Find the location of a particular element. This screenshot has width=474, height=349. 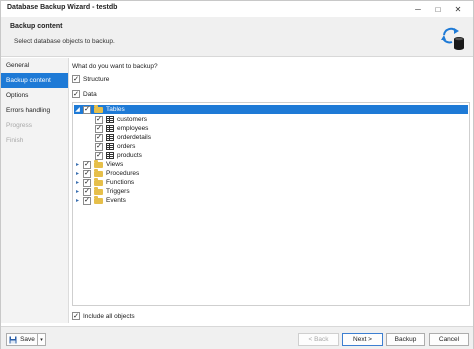

include-all-checkbox-row: ✓ Include all objects is located at coordinates (103, 316).